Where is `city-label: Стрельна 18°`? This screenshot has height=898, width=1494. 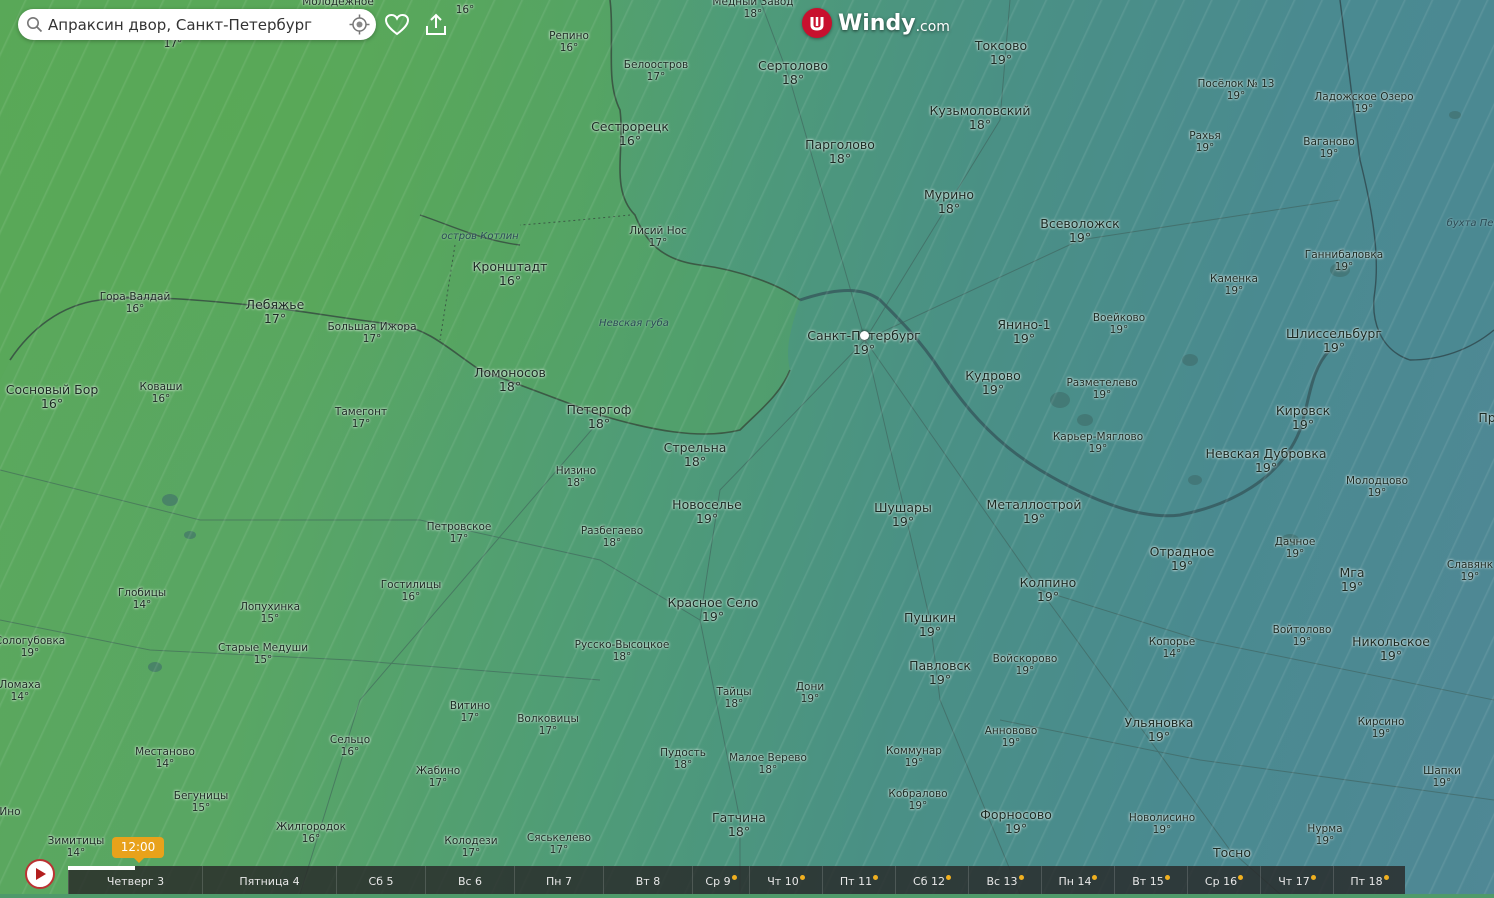
city-label: Стрельна 18° is located at coordinates (695, 455).